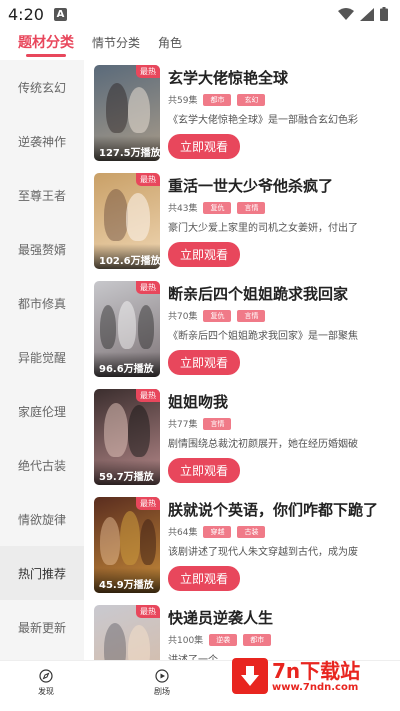  What do you see at coordinates (42, 411) in the screenshot?
I see `sidebar-item-family-ethics: 家庭伦理` at bounding box center [42, 411].